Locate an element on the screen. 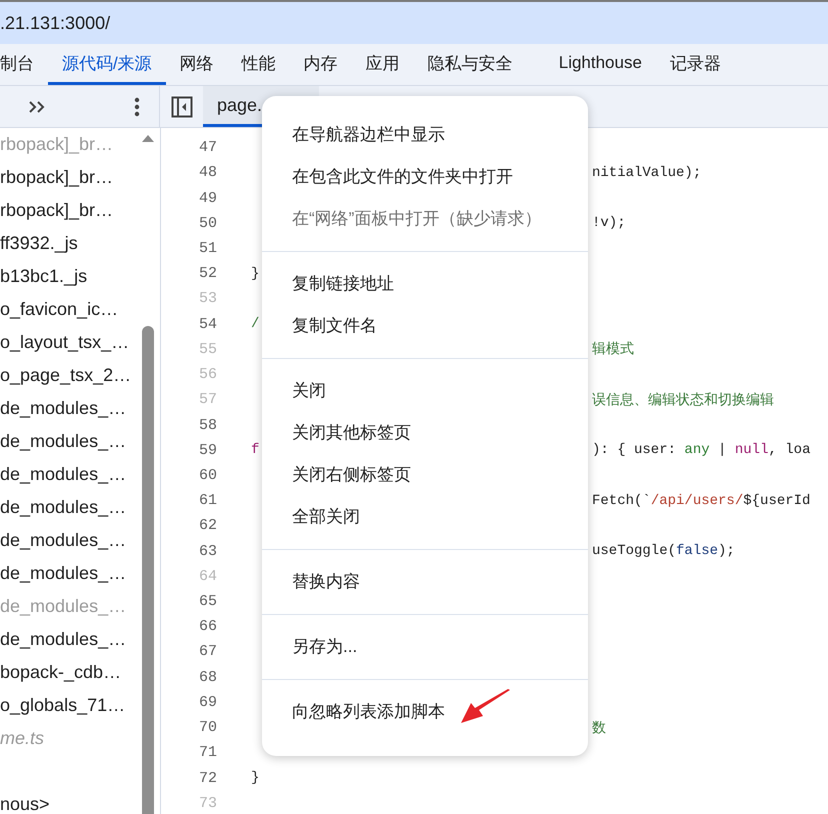 This screenshot has height=814, width=828. scrollbar-thumb is located at coordinates (148, 570).